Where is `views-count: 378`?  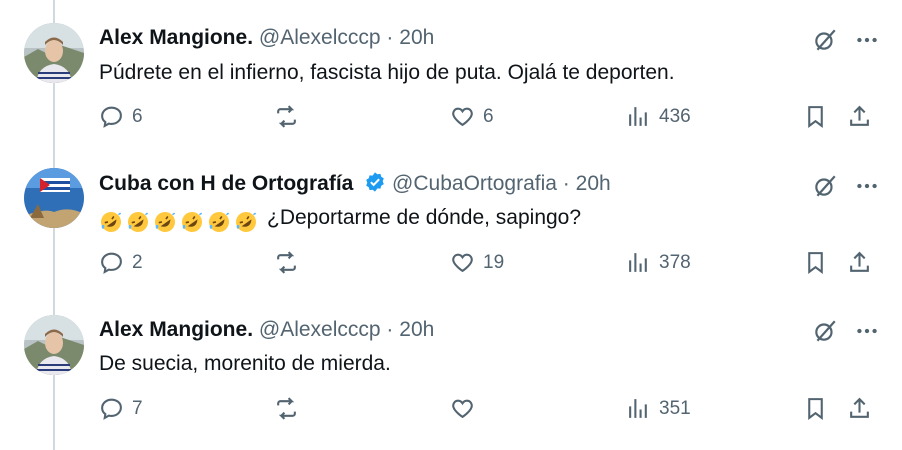 views-count: 378 is located at coordinates (675, 262).